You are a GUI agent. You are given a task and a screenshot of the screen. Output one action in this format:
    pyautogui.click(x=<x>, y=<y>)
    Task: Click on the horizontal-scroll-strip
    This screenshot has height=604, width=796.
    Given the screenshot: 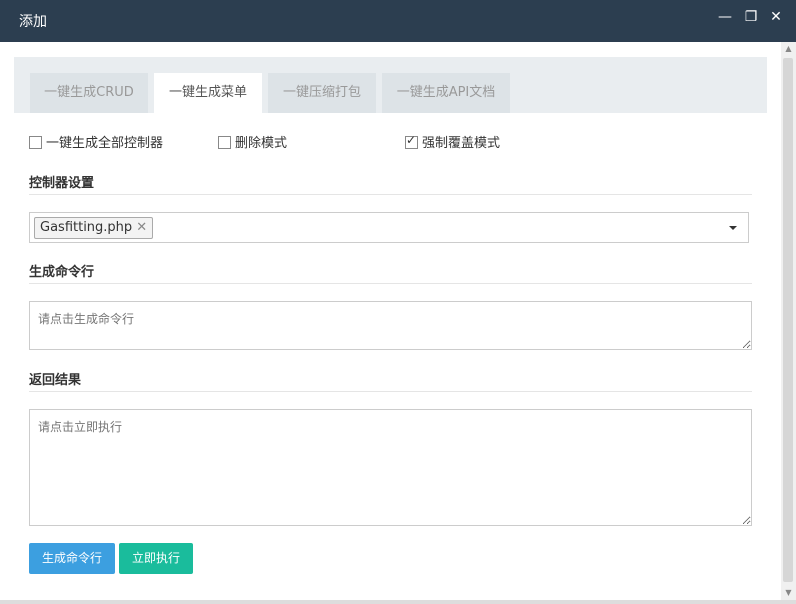 What is the action you would take?
    pyautogui.click(x=398, y=602)
    